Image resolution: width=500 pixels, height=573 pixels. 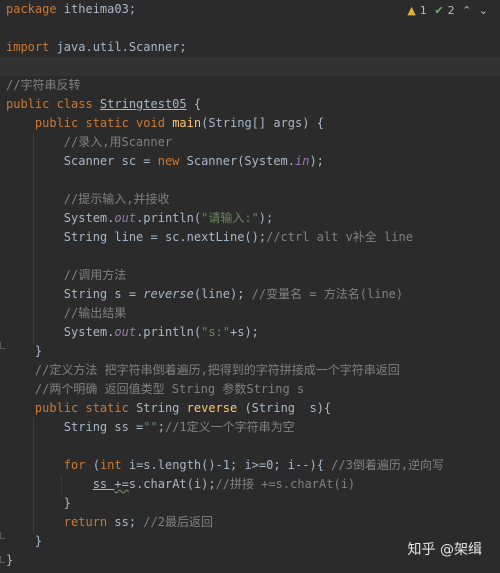 What do you see at coordinates (121, 484) in the screenshot?
I see `code-token: +=` at bounding box center [121, 484].